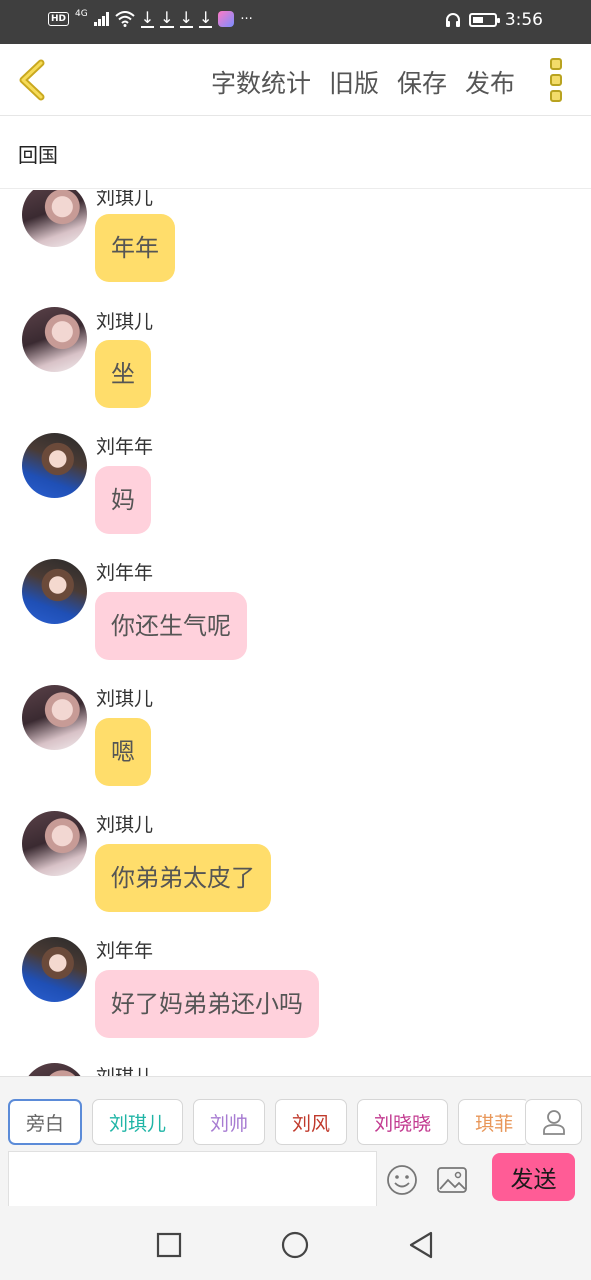 The width and height of the screenshot is (591, 1280). What do you see at coordinates (295, 476) in the screenshot?
I see `chat-message: 刘年年 妈` at bounding box center [295, 476].